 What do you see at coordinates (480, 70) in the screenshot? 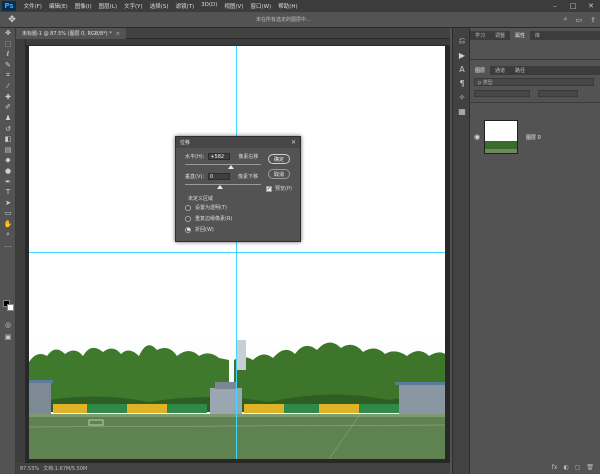
I see `tab-layers: 图层` at bounding box center [480, 70].